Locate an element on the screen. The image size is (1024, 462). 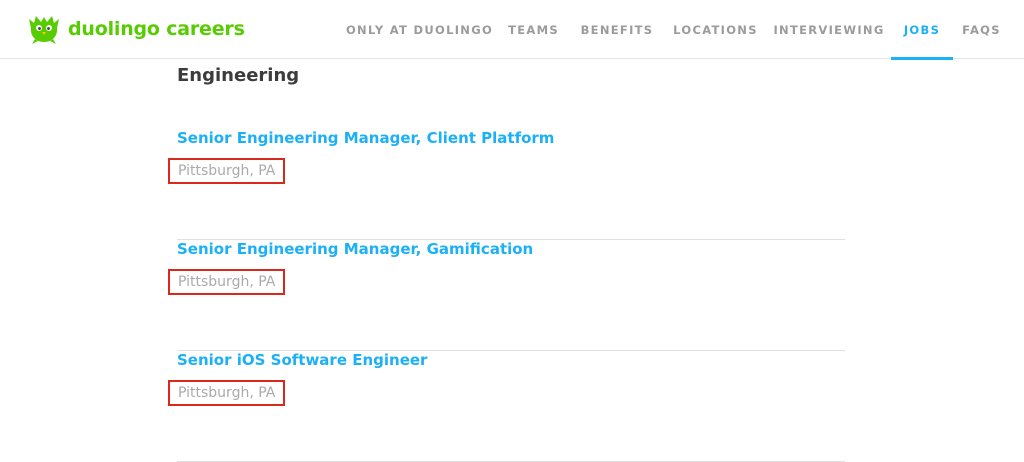
duo-owl-icon is located at coordinates (44, 30).